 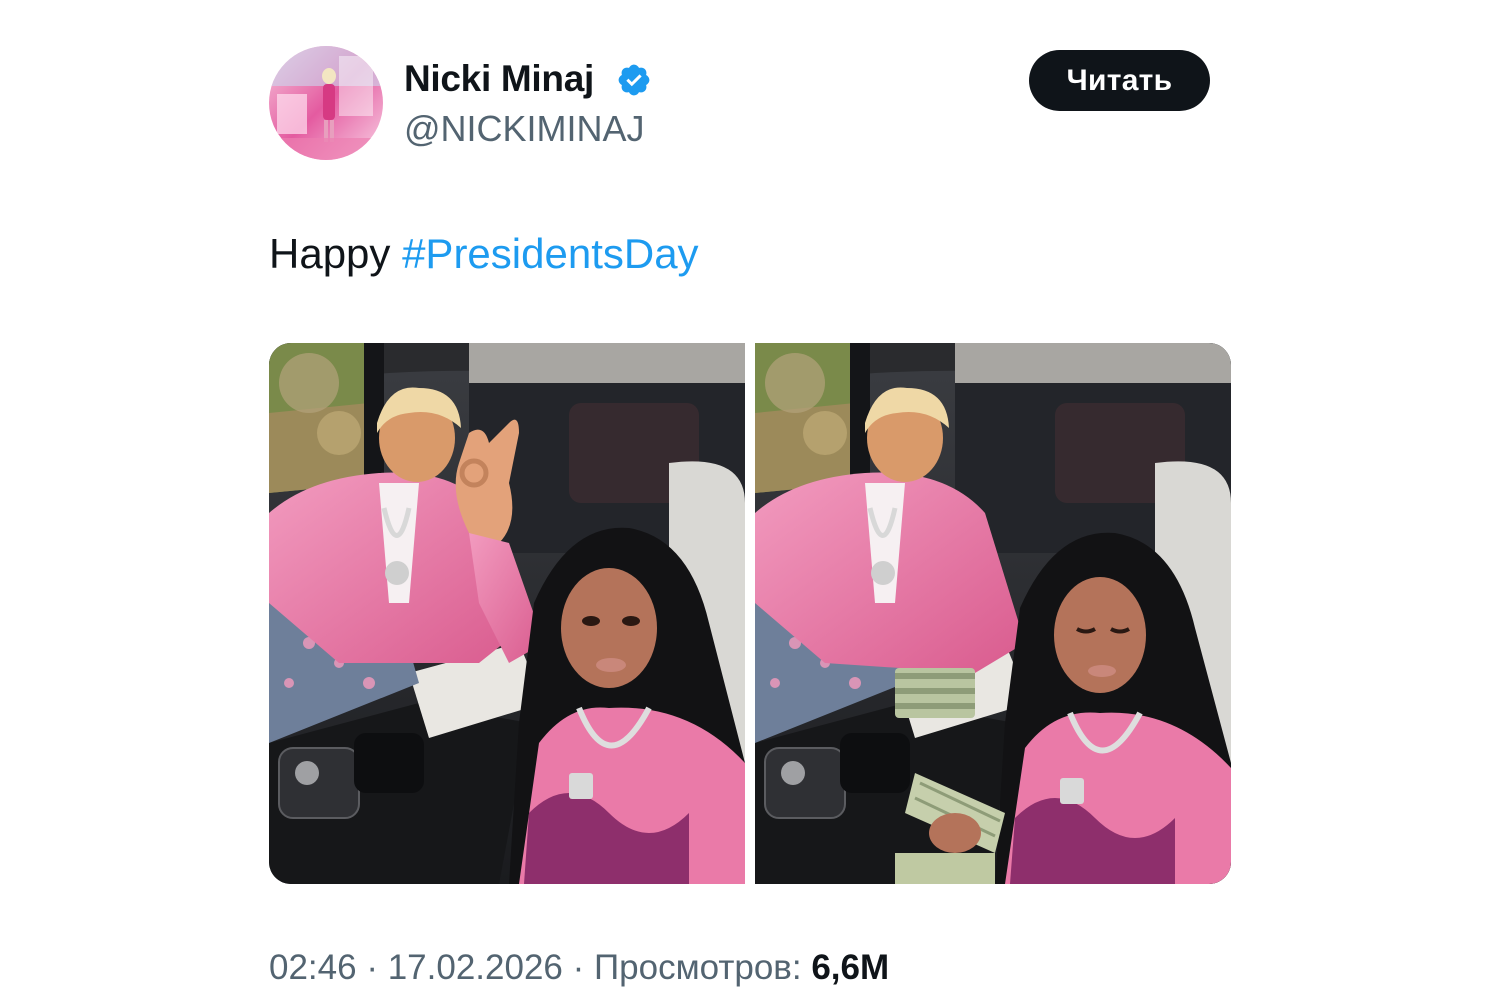 What do you see at coordinates (336, 253) in the screenshot?
I see `tweet-text-prefix: Happy` at bounding box center [336, 253].